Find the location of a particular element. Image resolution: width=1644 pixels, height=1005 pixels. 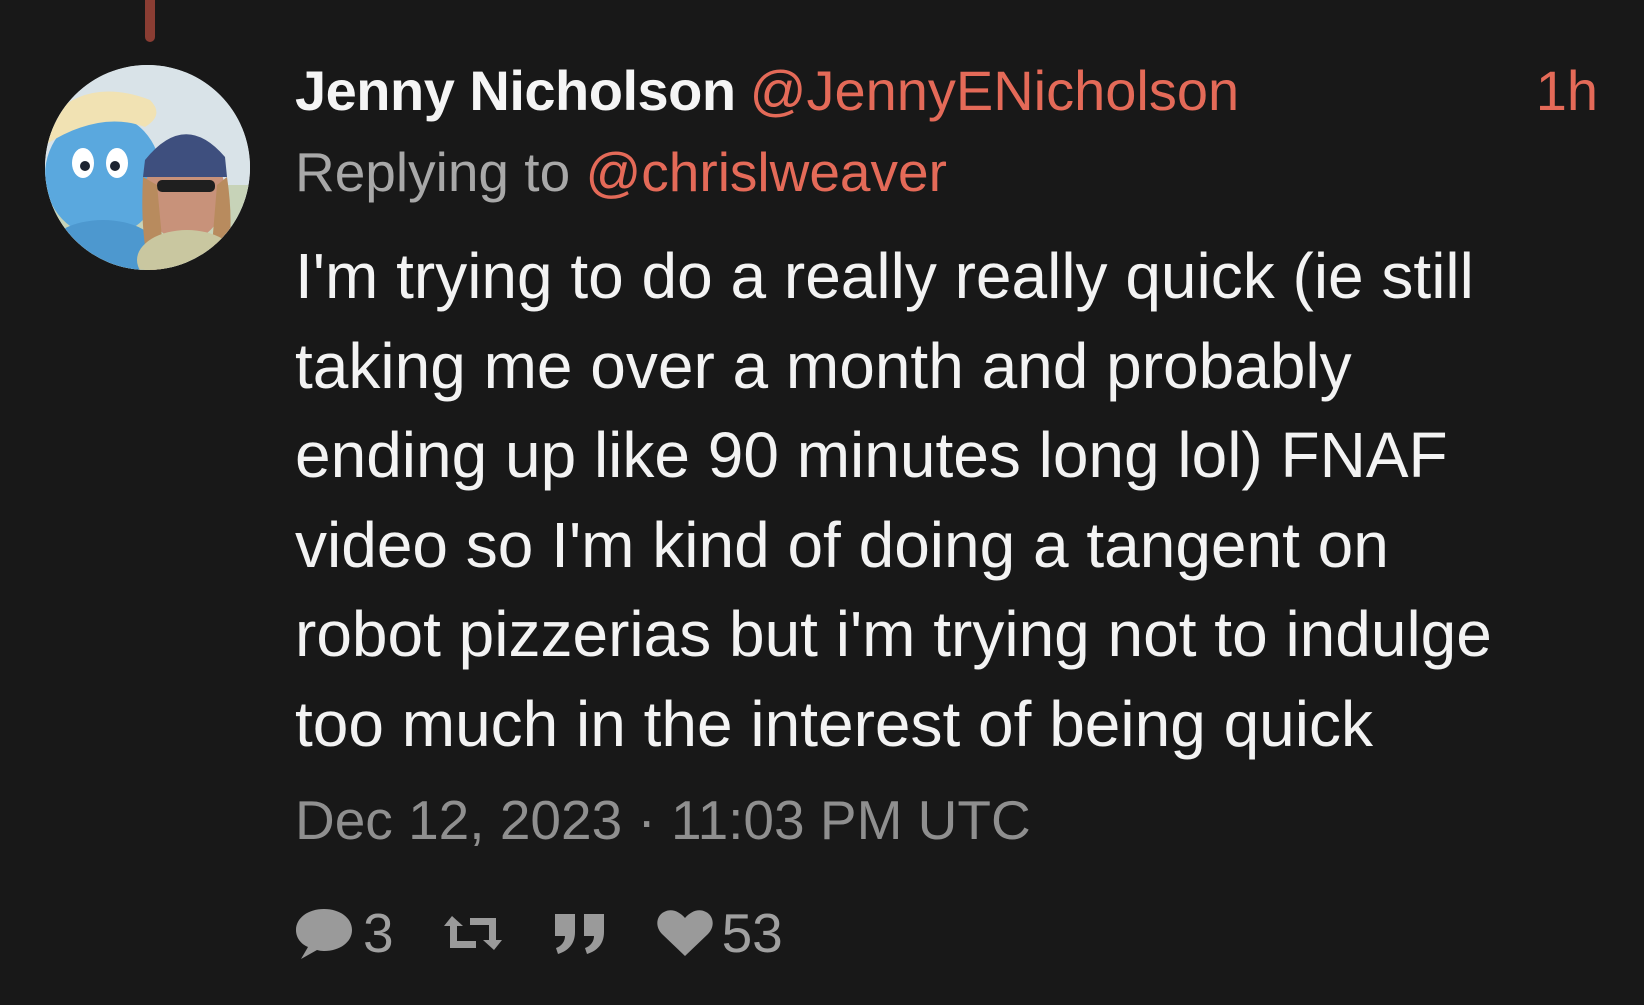

tweet-header: Jenny Nicholson @JennyENicholson 1h is located at coordinates (946, 93).